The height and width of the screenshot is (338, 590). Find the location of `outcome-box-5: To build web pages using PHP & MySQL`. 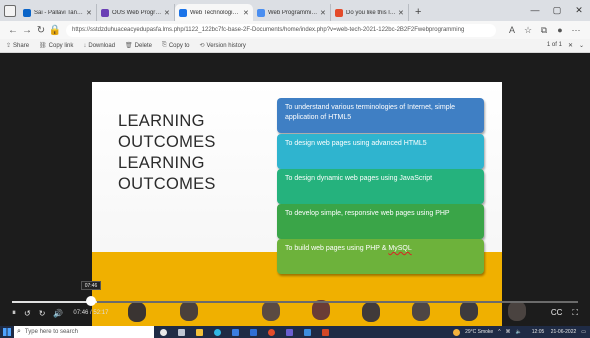

outcome-box-5: To build web pages using PHP & MySQL is located at coordinates (380, 256).